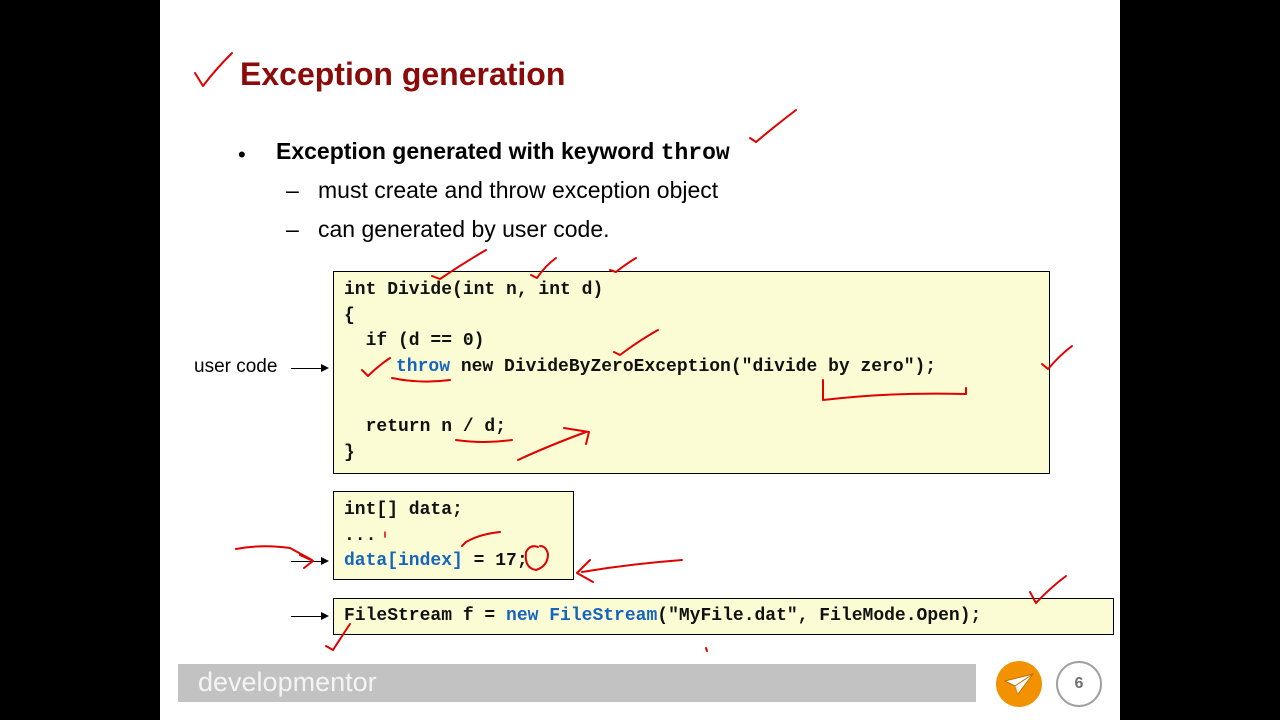 The width and height of the screenshot is (1280, 720). What do you see at coordinates (522, 616) in the screenshot?
I see `new-keyword: new` at bounding box center [522, 616].